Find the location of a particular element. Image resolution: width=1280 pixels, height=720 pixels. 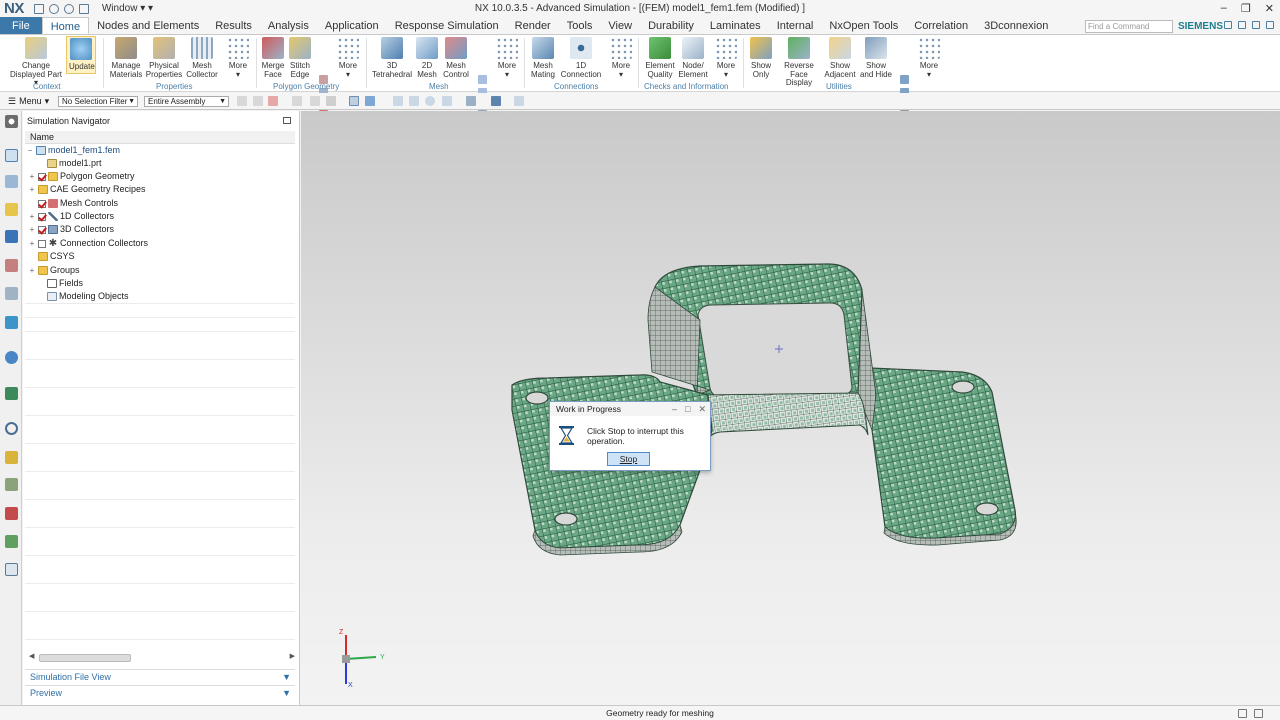

dialog-minimize-button: – is located at coordinates (674, 409).